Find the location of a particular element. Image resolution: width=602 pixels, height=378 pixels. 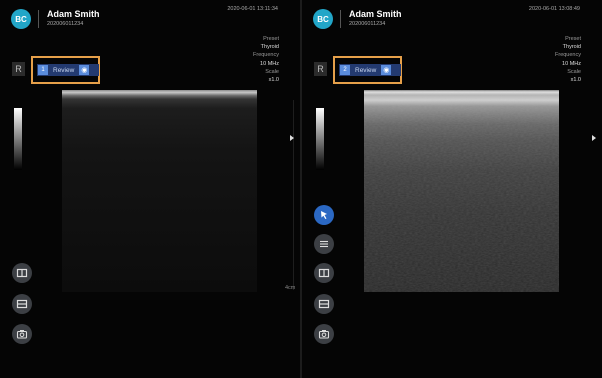

depth-label: 4cm is located at coordinates (290, 288).